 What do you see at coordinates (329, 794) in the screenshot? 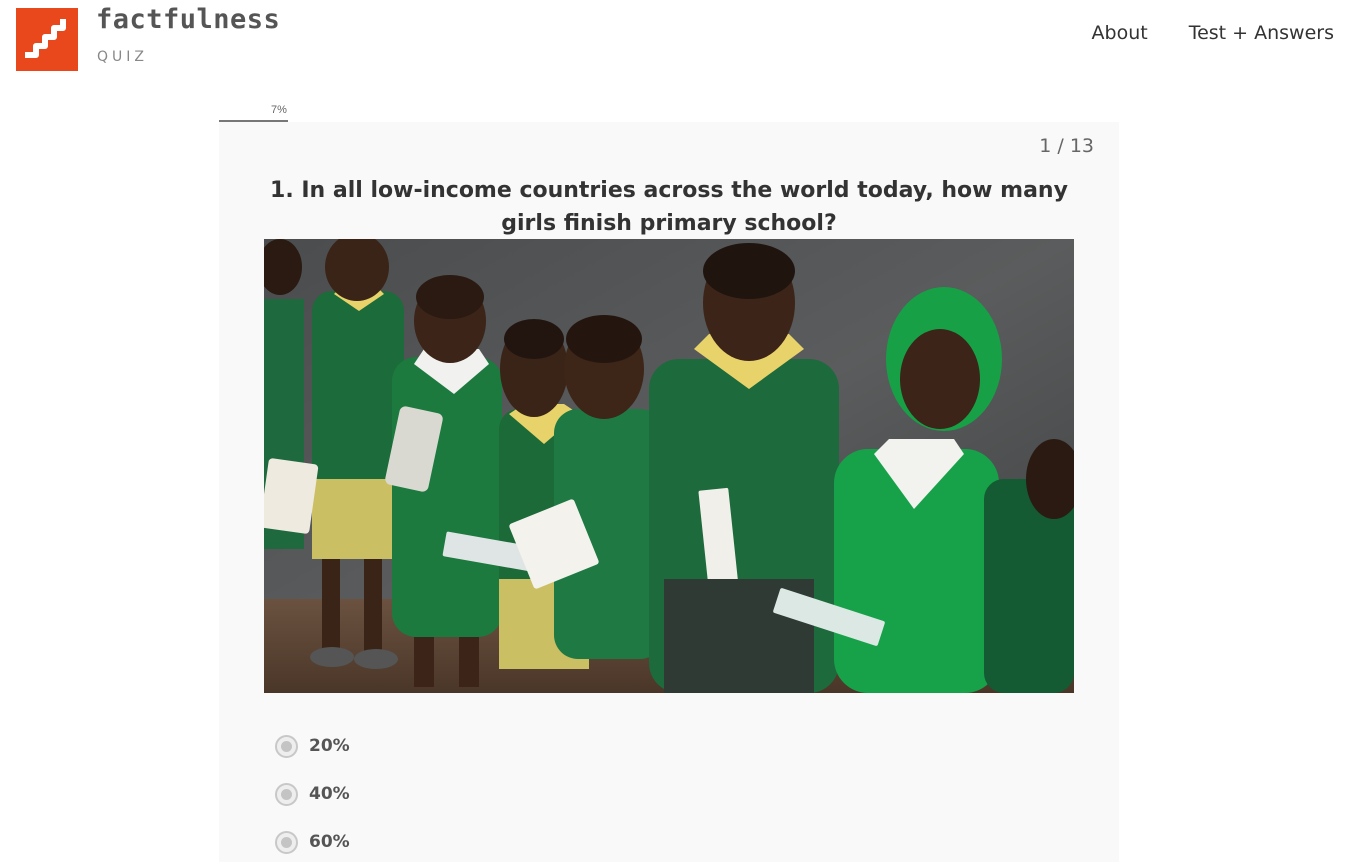
I see `answer-option-label: 40%` at bounding box center [329, 794].